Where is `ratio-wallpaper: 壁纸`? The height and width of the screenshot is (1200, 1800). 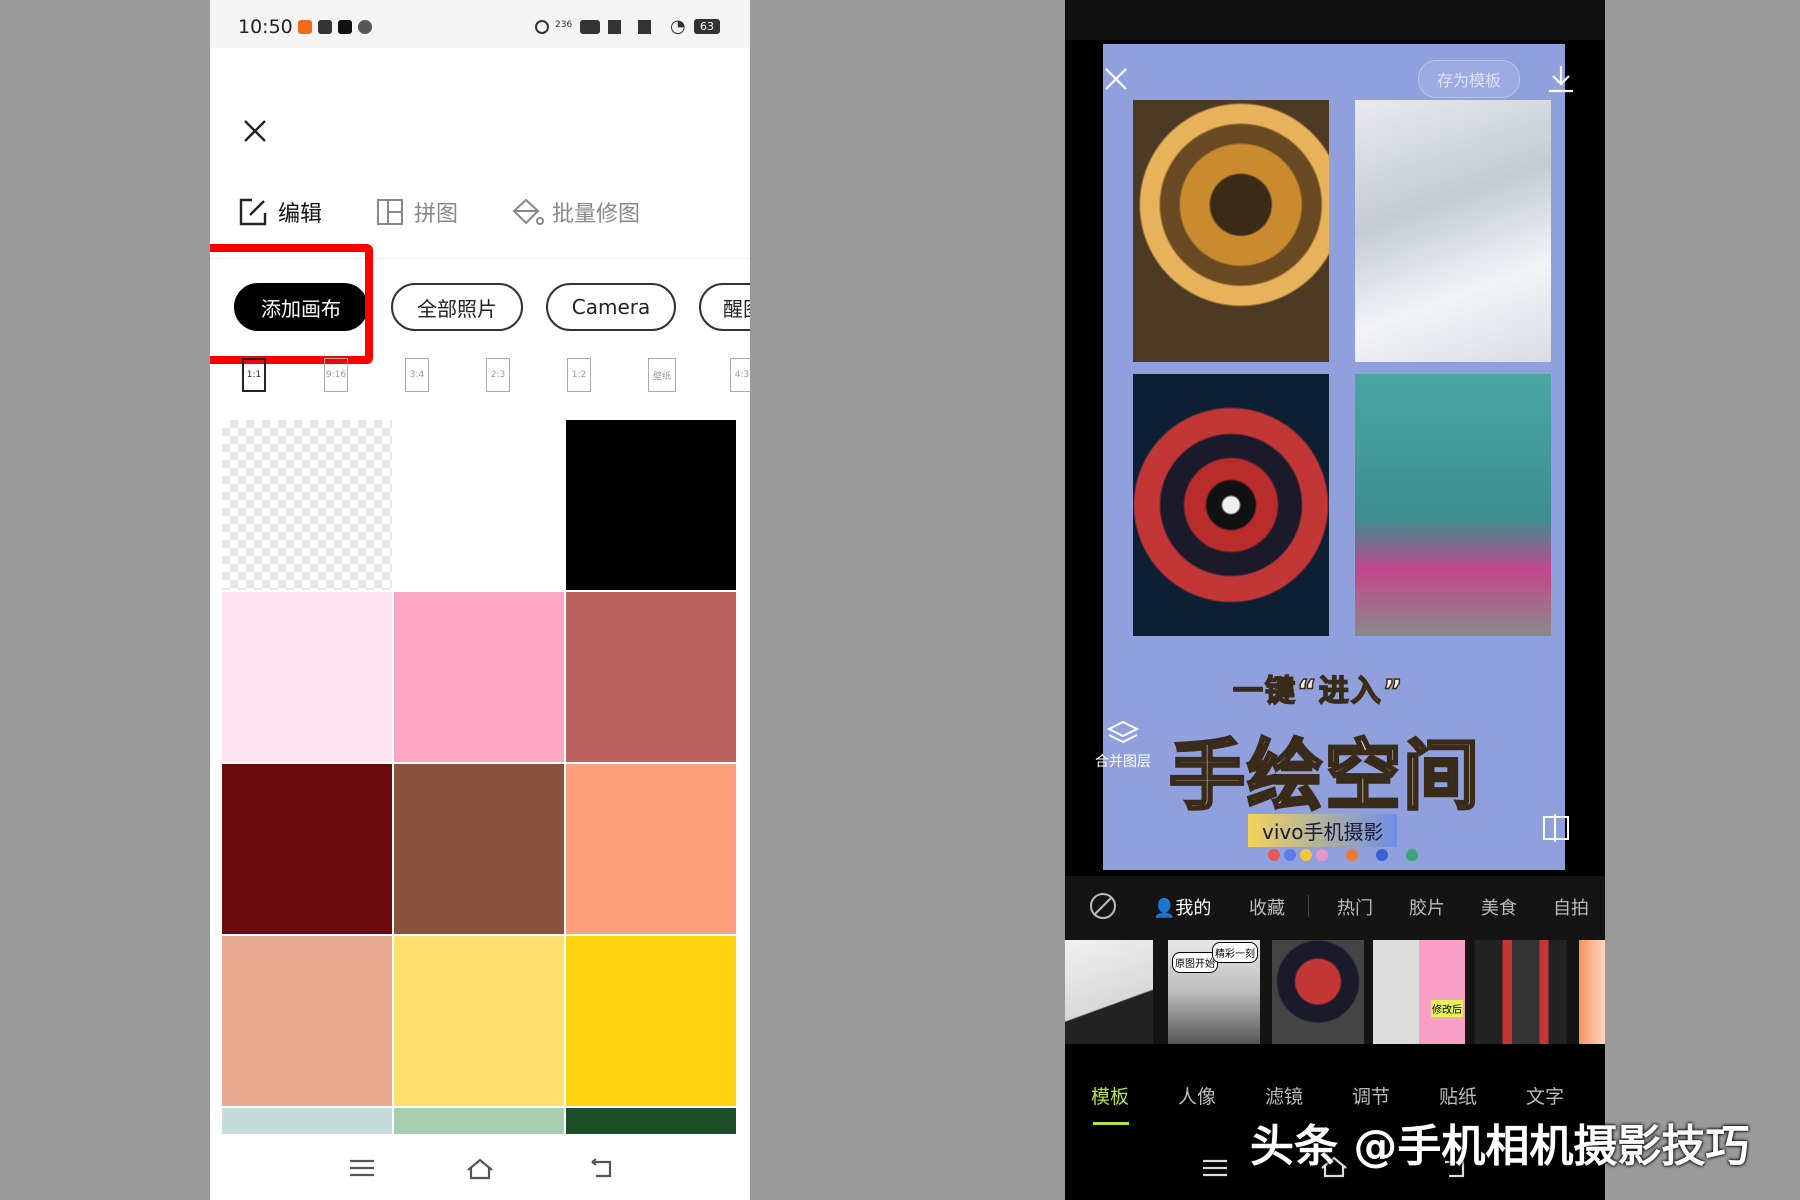
ratio-wallpaper: 壁纸 is located at coordinates (662, 375).